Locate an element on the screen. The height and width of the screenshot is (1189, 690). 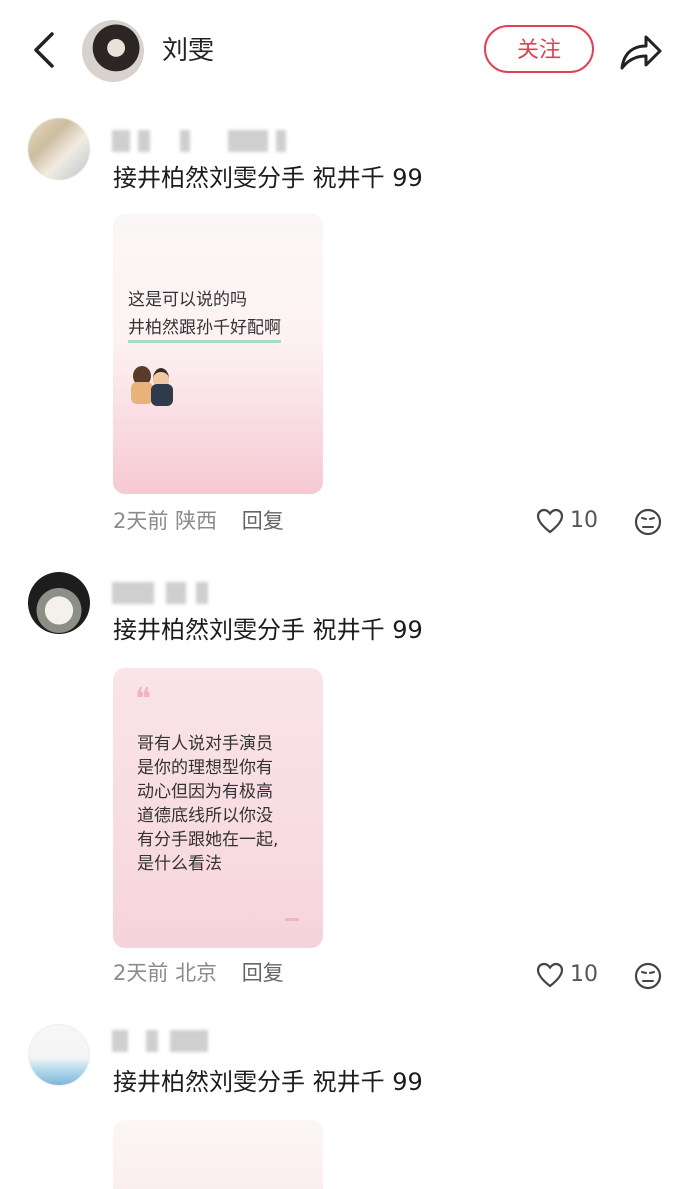
comment-location: 陕西 is located at coordinates (196, 521).